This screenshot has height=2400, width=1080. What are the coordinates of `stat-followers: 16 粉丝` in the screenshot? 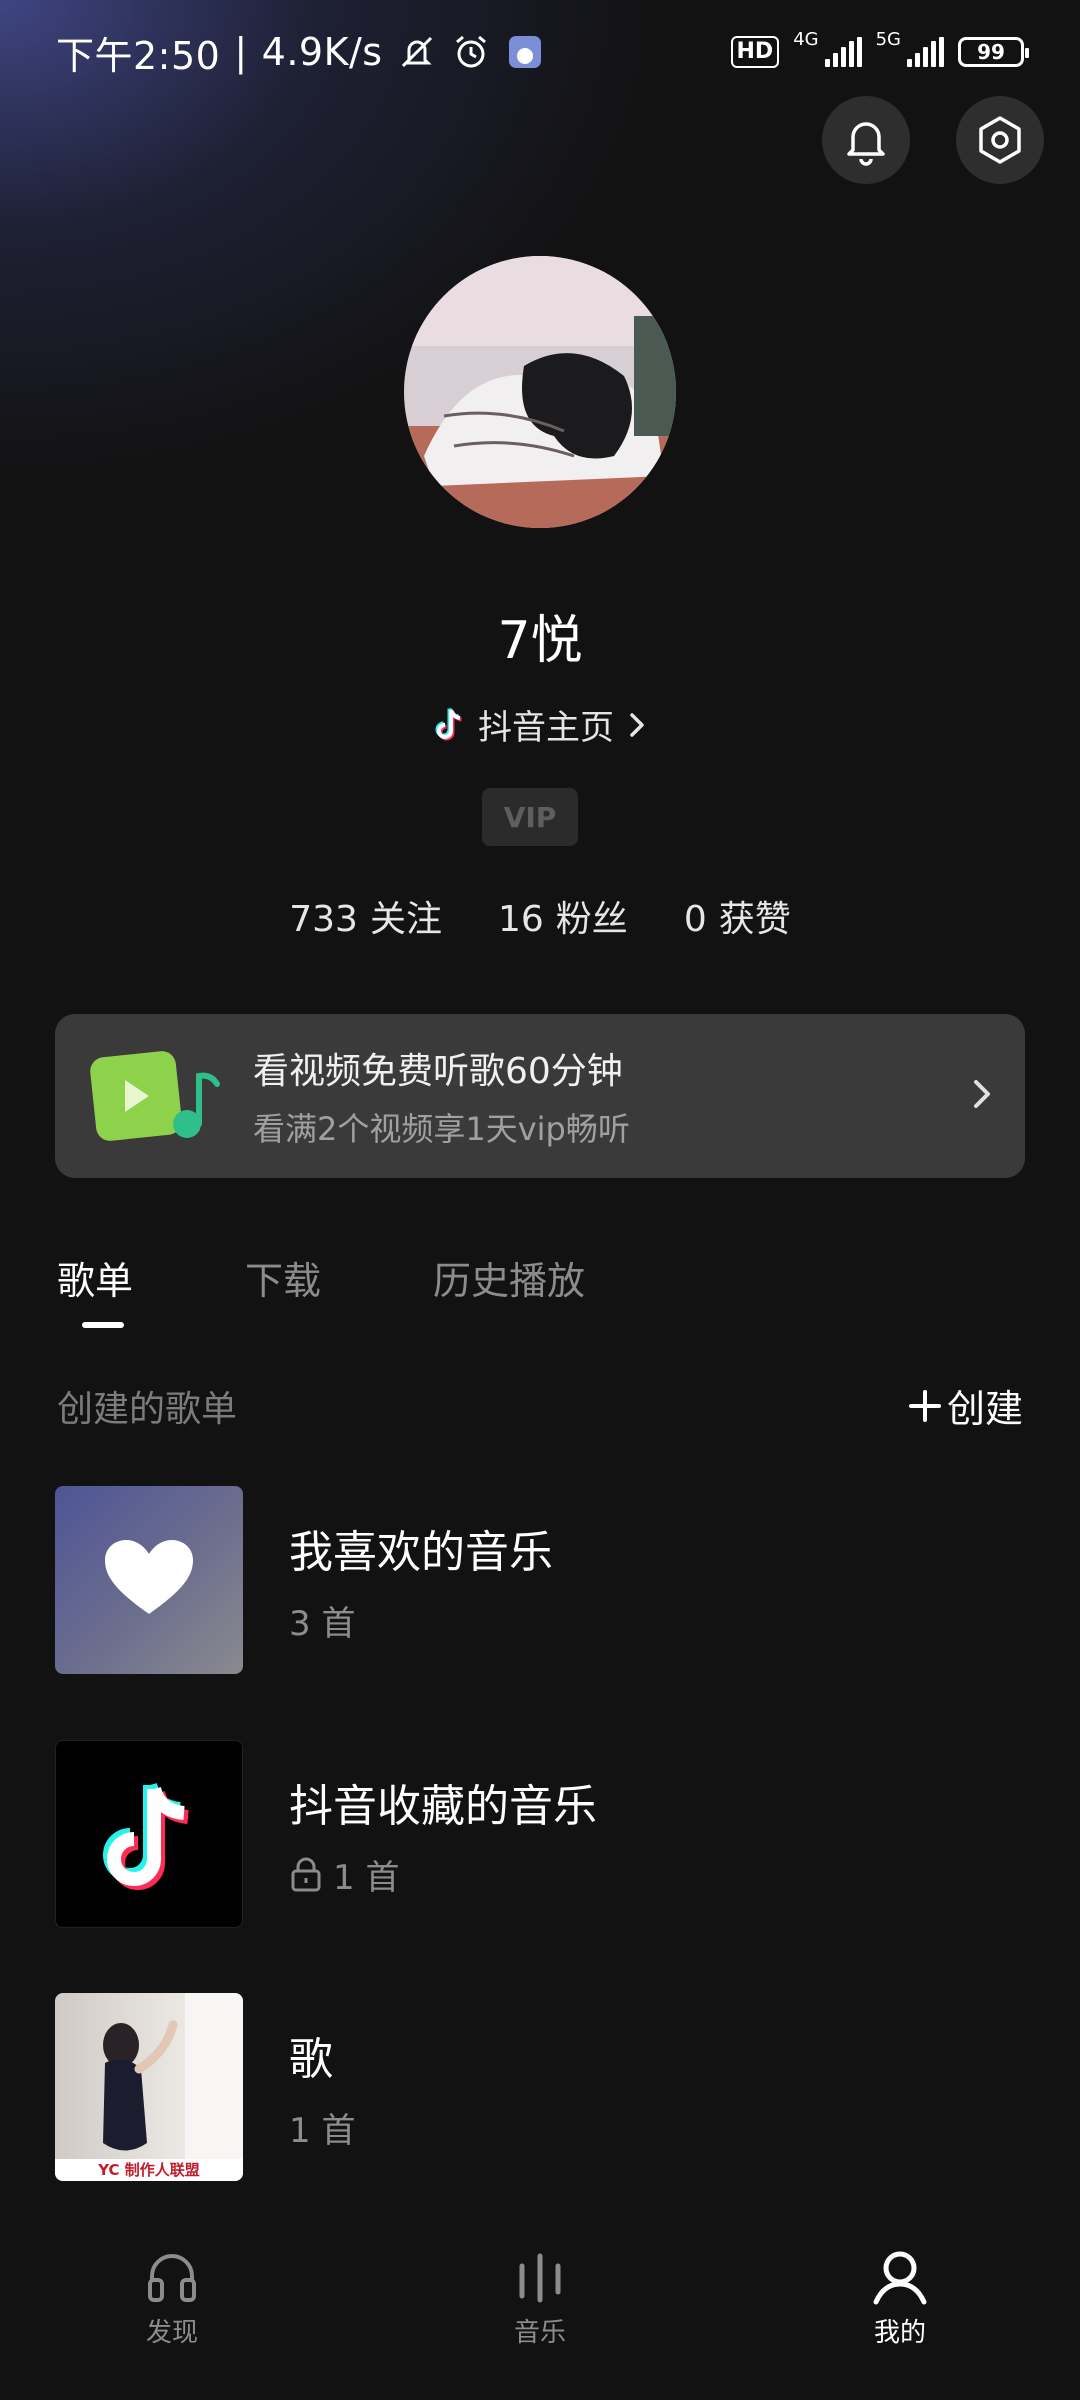 It's located at (563, 916).